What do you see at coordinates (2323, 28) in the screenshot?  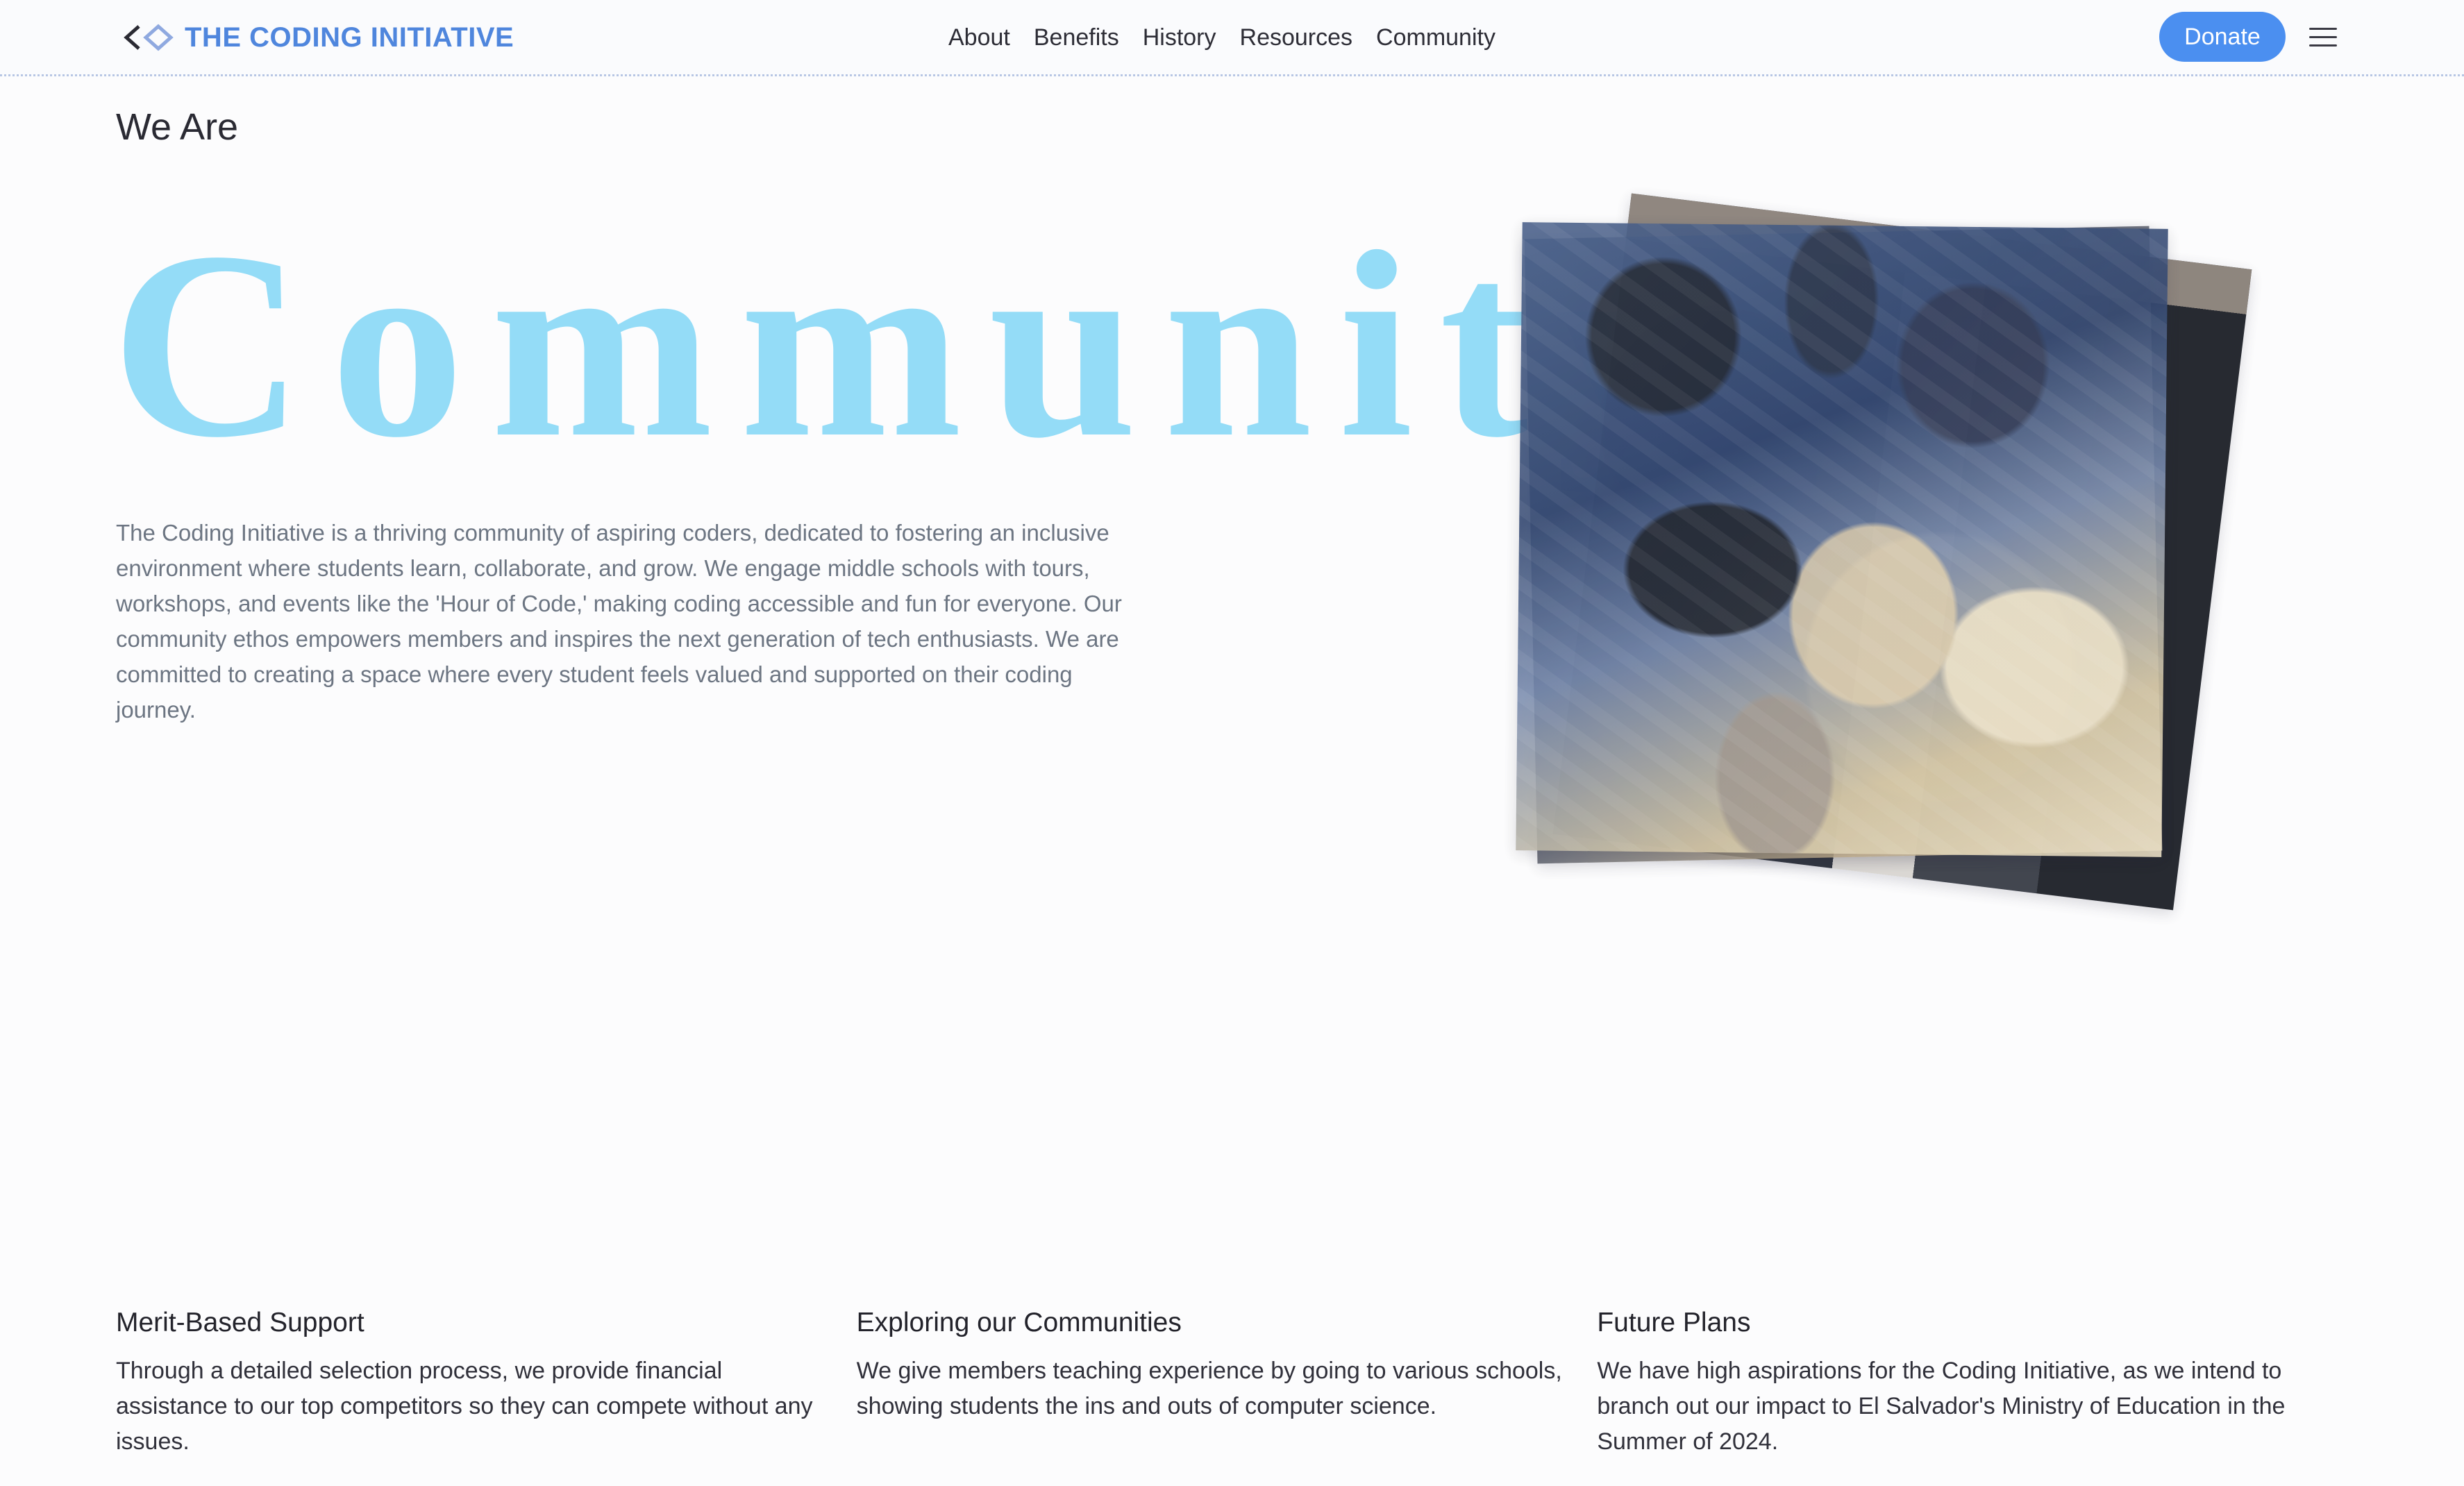 I see `menu-bar-top` at bounding box center [2323, 28].